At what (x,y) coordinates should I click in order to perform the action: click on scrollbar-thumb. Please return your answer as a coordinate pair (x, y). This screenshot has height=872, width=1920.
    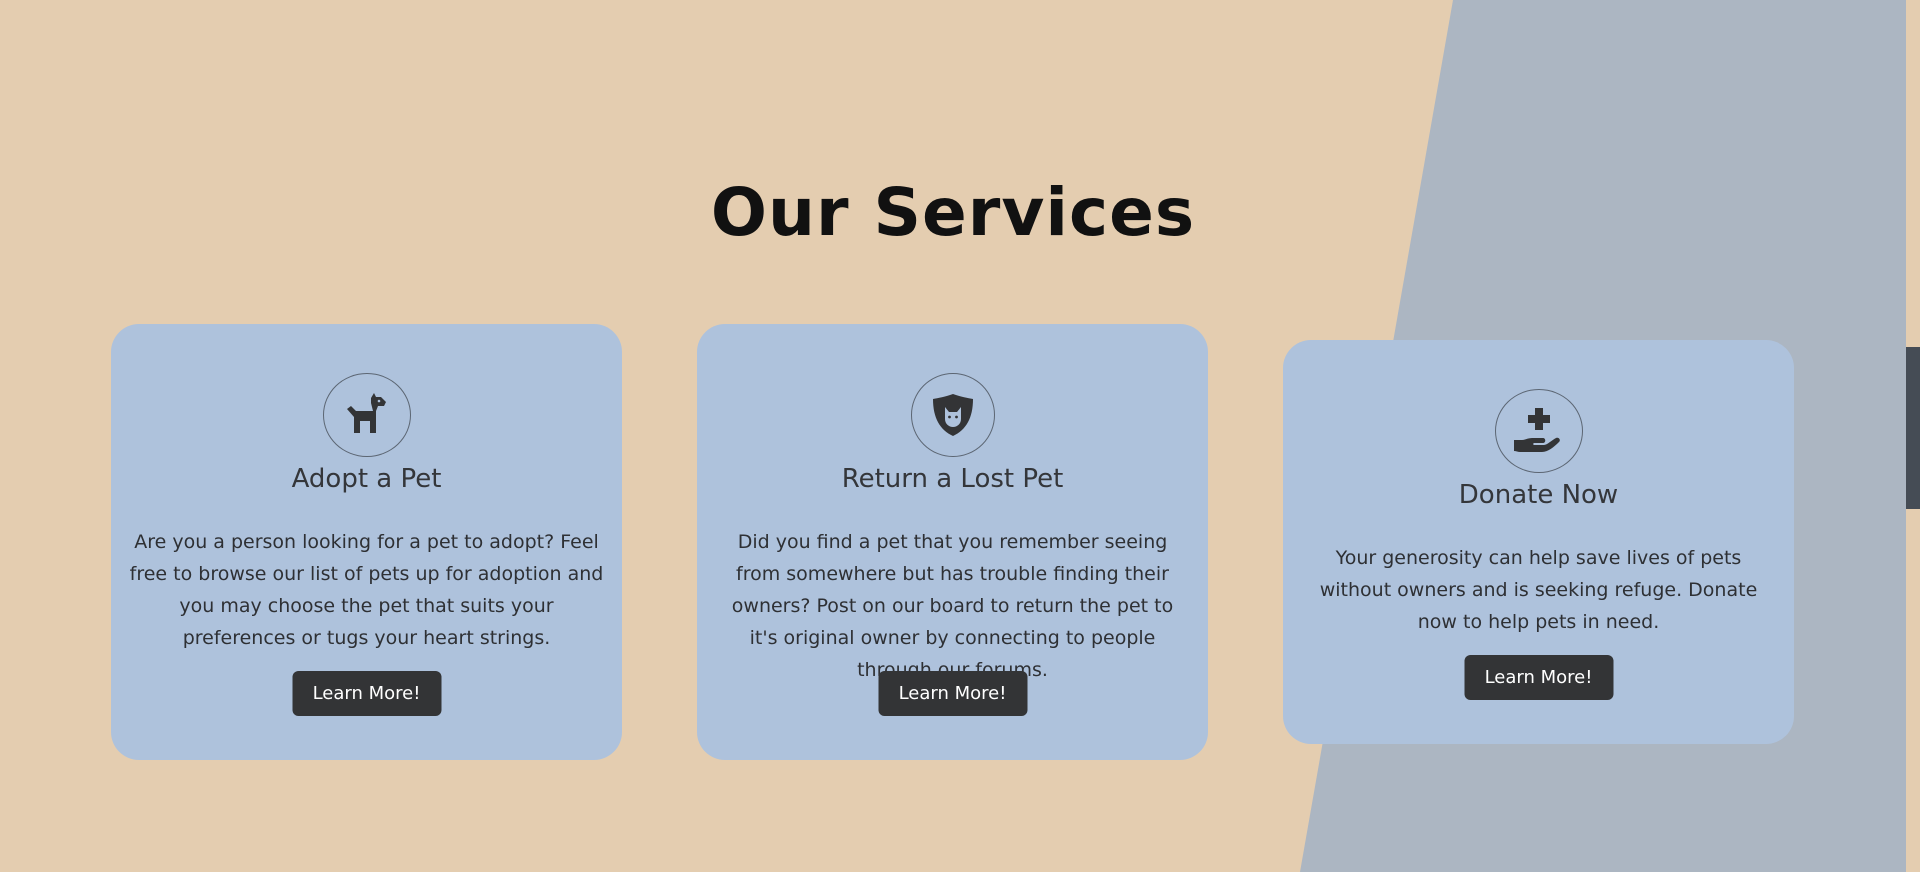
    Looking at the image, I should click on (1913, 428).